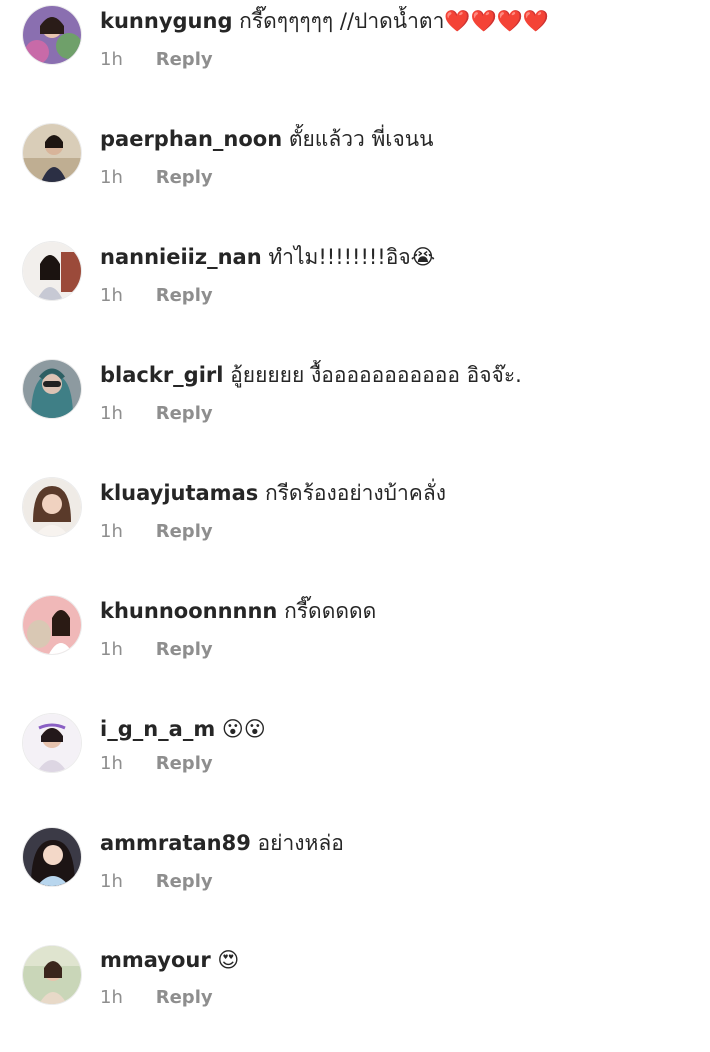 This screenshot has height=1052, width=710. I want to click on comment-text-line: kluayjutamas กรีดร้องอย่างบ้าคลั่ง, so click(399, 493).